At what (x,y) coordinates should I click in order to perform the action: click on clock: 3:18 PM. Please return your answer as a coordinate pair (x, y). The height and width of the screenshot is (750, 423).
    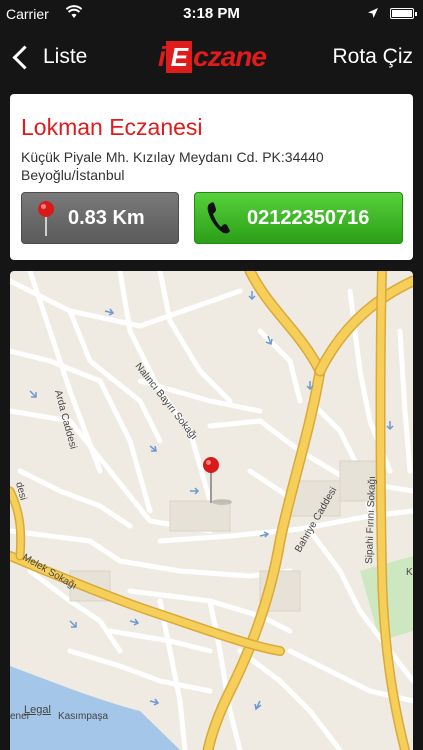
    Looking at the image, I should click on (211, 13).